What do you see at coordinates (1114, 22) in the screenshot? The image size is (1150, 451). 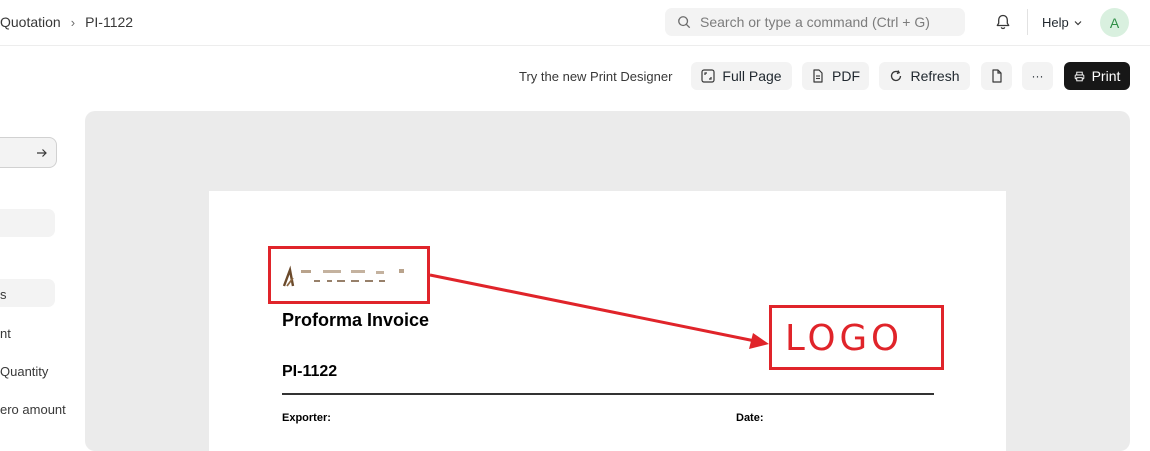 I see `user-avatar: A` at bounding box center [1114, 22].